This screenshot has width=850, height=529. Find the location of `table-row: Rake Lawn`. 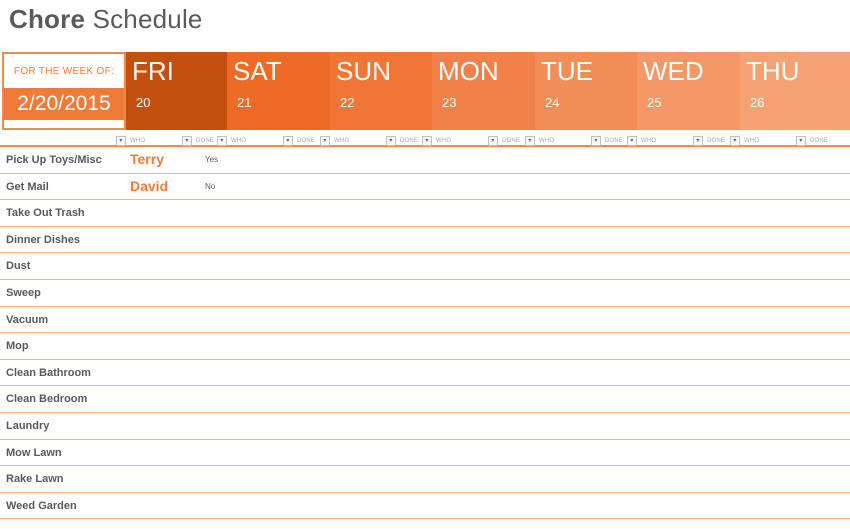

table-row: Rake Lawn is located at coordinates (425, 479).